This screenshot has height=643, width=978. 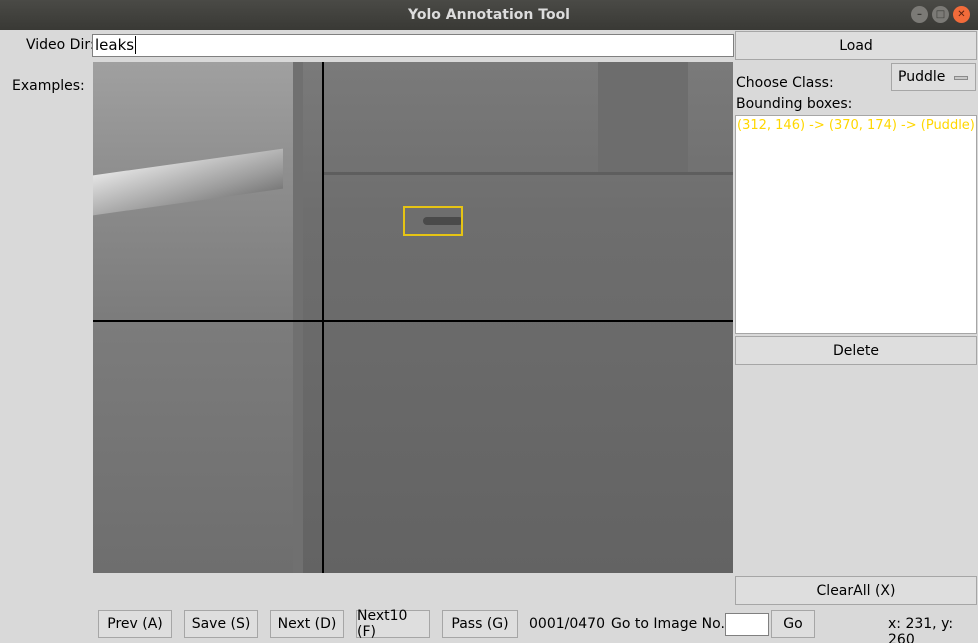 I want to click on next10-button: Next10 (F), so click(x=393, y=624).